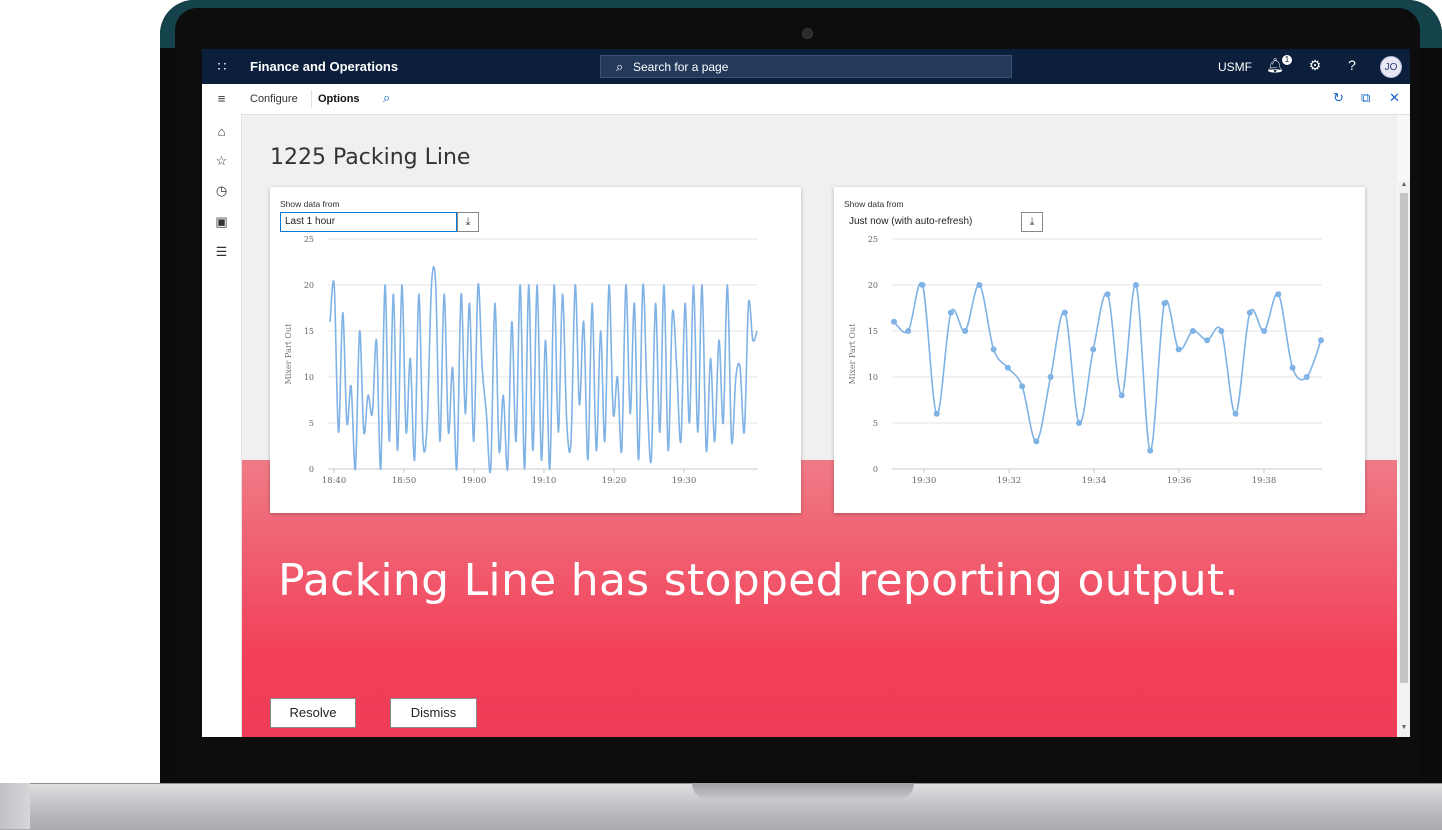 This screenshot has width=1442, height=830. What do you see at coordinates (221, 161) in the screenshot?
I see `favorites-icon: ☆` at bounding box center [221, 161].